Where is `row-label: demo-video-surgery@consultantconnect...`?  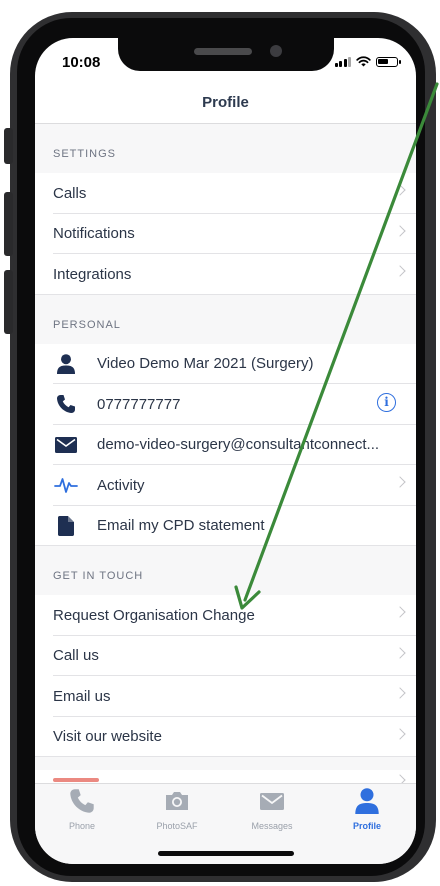 row-label: demo-video-surgery@consultantconnect... is located at coordinates (238, 445).